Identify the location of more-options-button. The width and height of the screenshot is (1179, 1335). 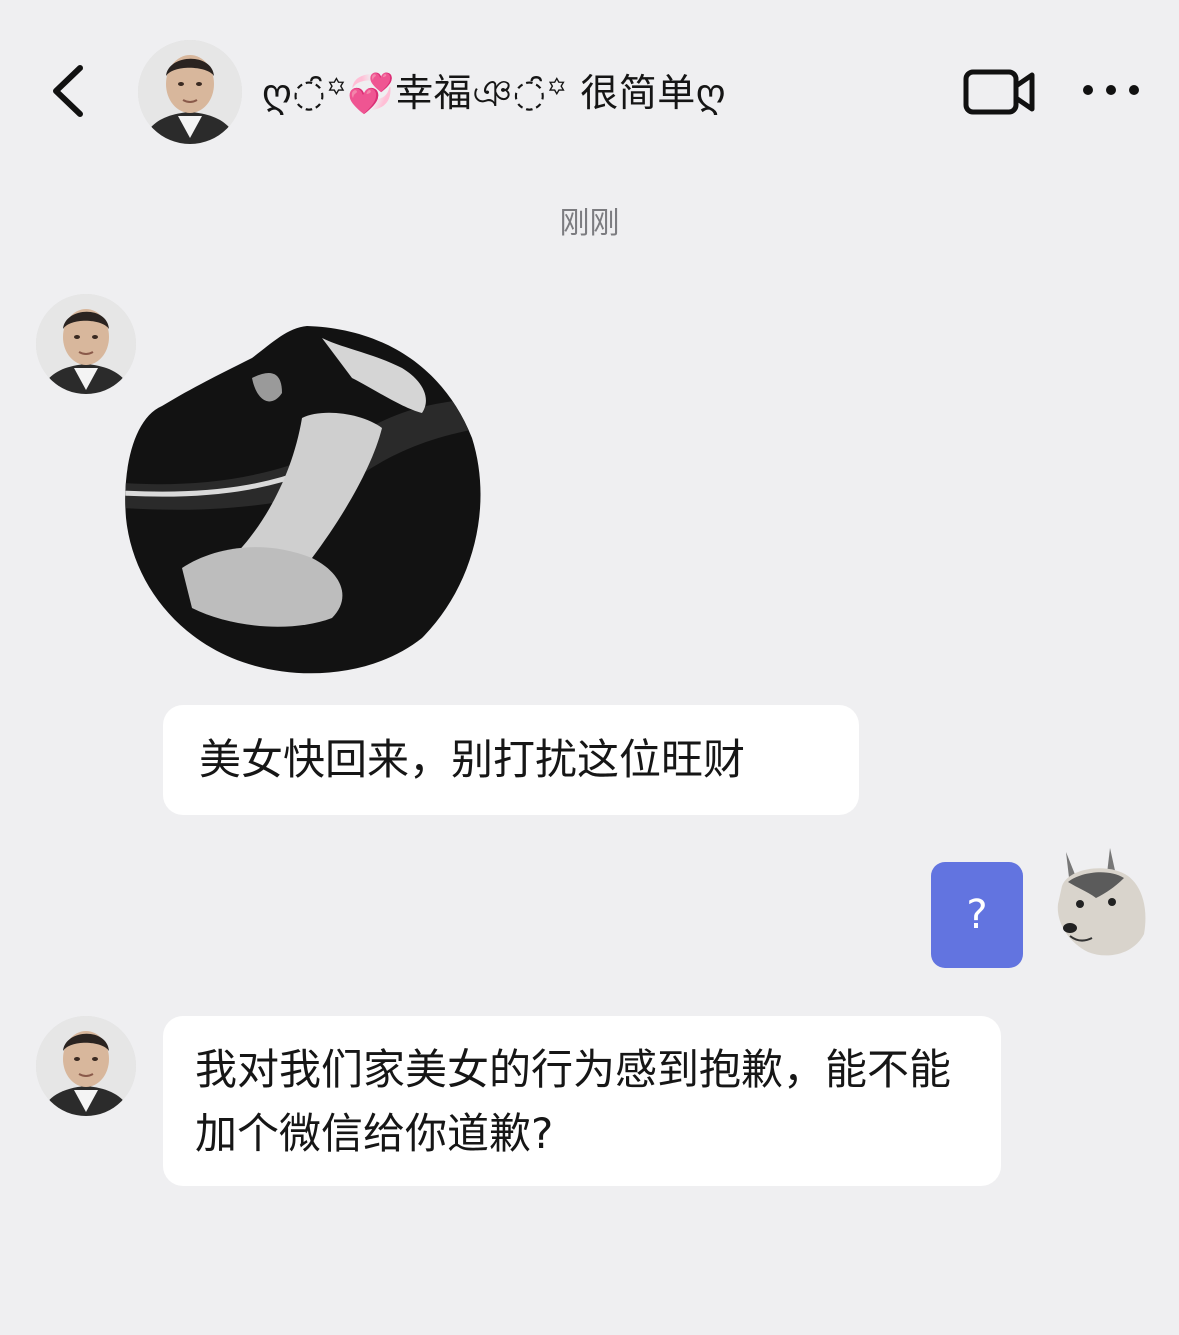
(1111, 90).